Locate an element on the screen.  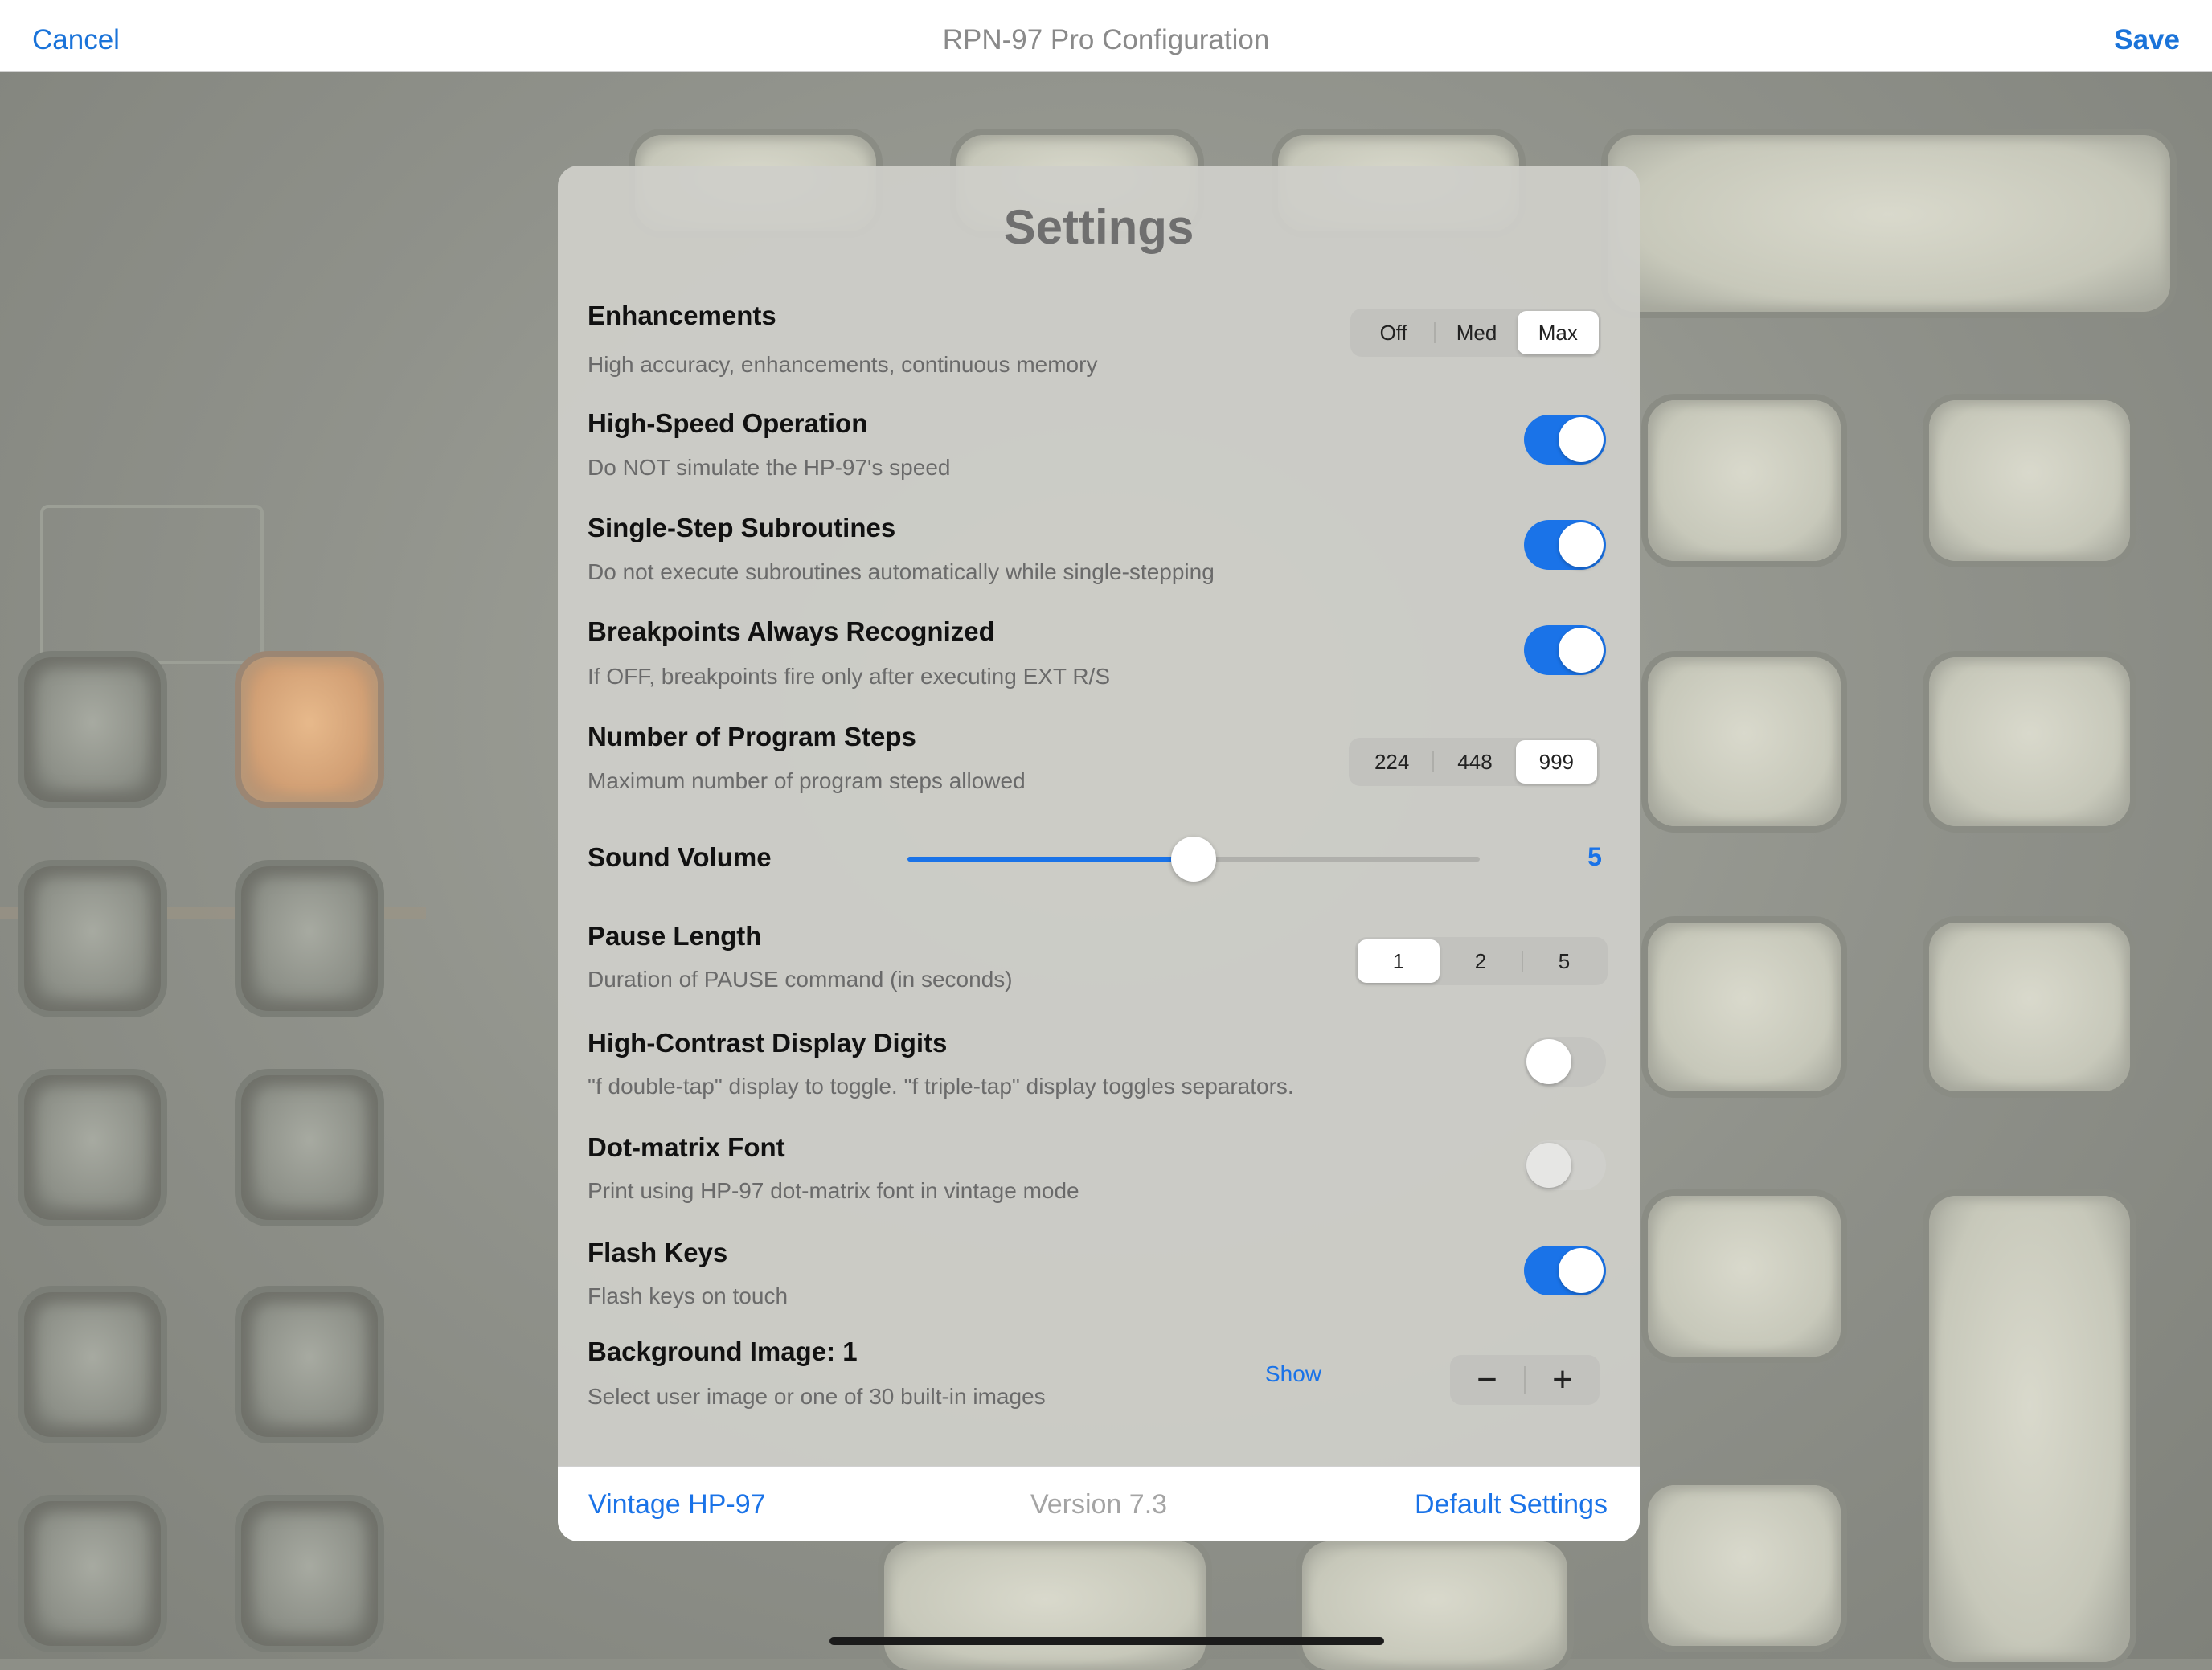
pause-length-option-5: 5 is located at coordinates (1564, 961).